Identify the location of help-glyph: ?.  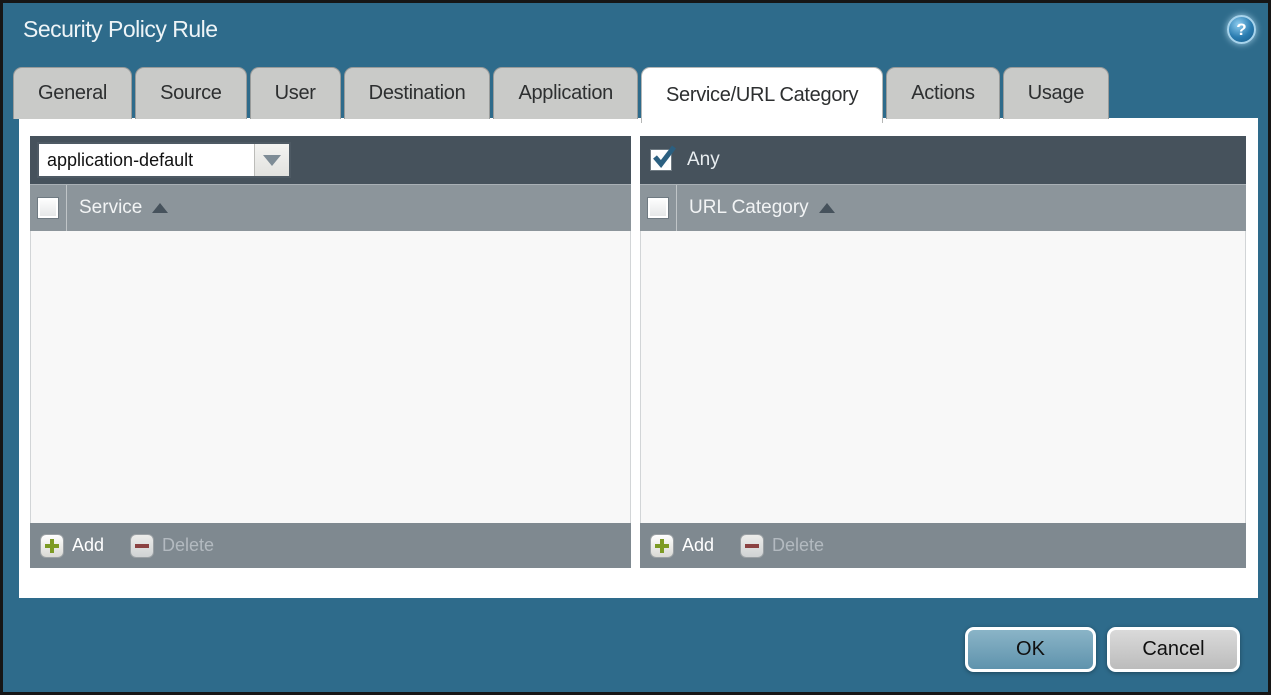
(1241, 29).